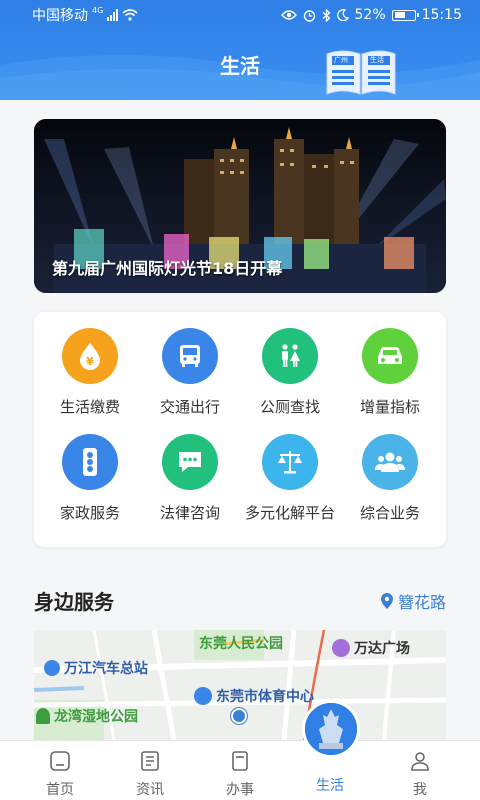  I want to click on clock: 15:15, so click(441, 15).